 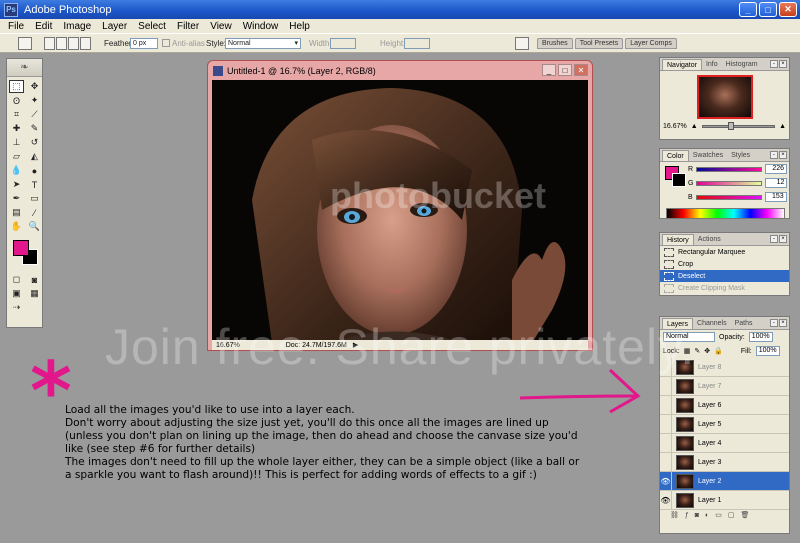 What do you see at coordinates (718, 515) in the screenshot?
I see `folder-icon: ▭` at bounding box center [718, 515].